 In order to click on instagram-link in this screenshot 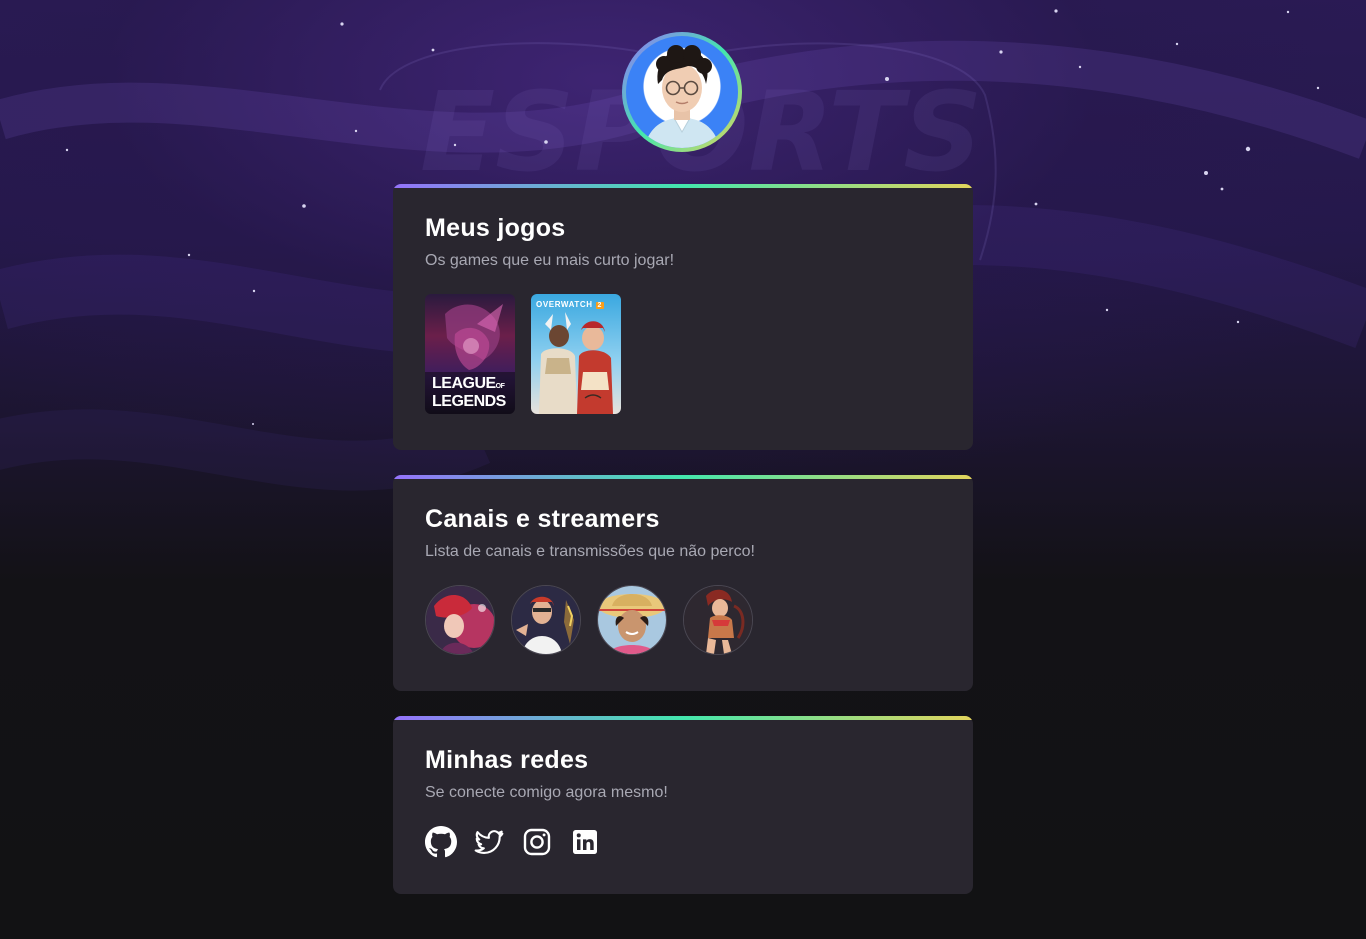, I will do `click(537, 842)`.